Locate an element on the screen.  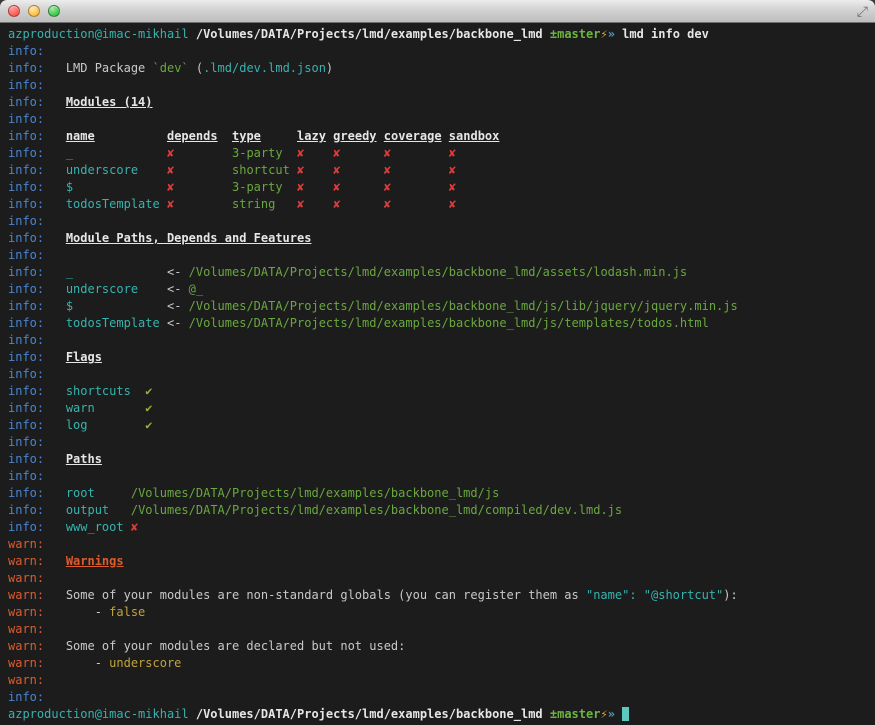
output-line: info: todosTemplate ✘ string ✘ ✘ ✘ ✘ is located at coordinates (437, 204).